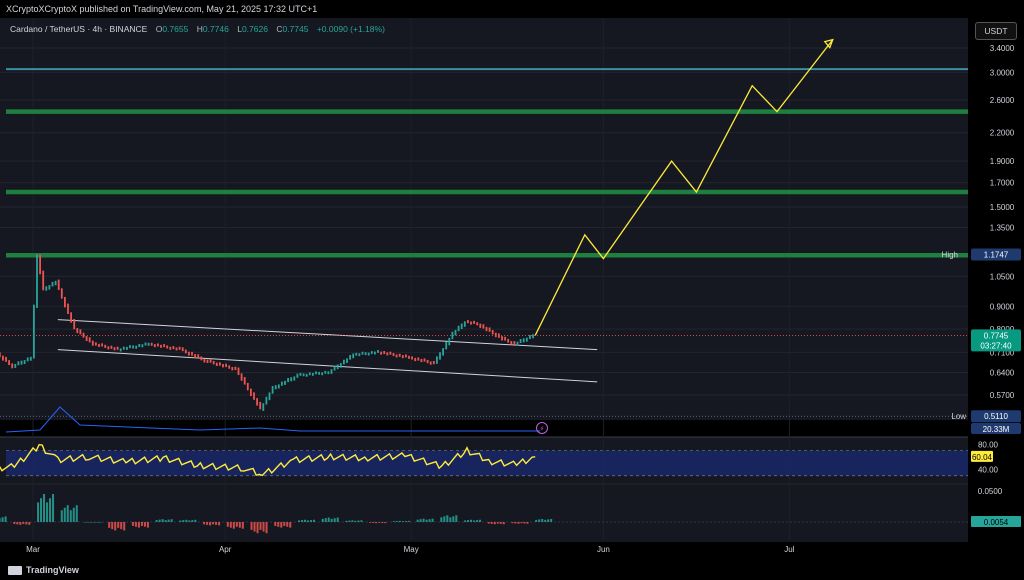 This screenshot has width=1024, height=580. What do you see at coordinates (78, 29) in the screenshot?
I see `symbol-name: Cardano / TetherUS · 4h · BINANCE` at bounding box center [78, 29].